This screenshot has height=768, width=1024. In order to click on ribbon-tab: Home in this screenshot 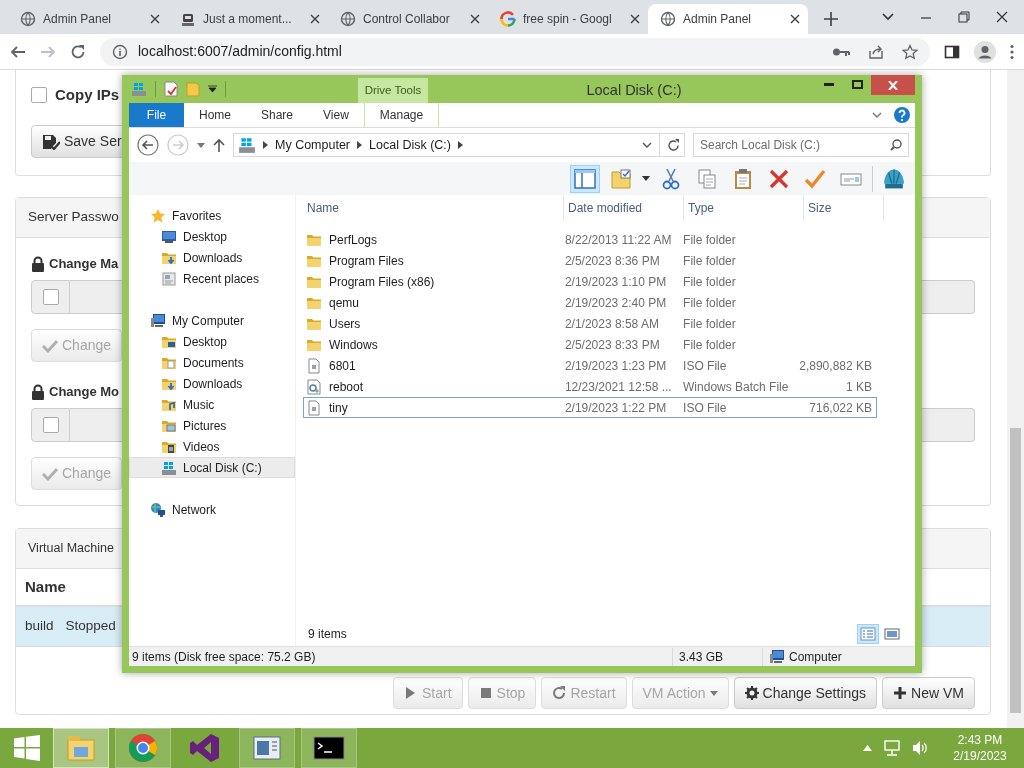, I will do `click(215, 115)`.